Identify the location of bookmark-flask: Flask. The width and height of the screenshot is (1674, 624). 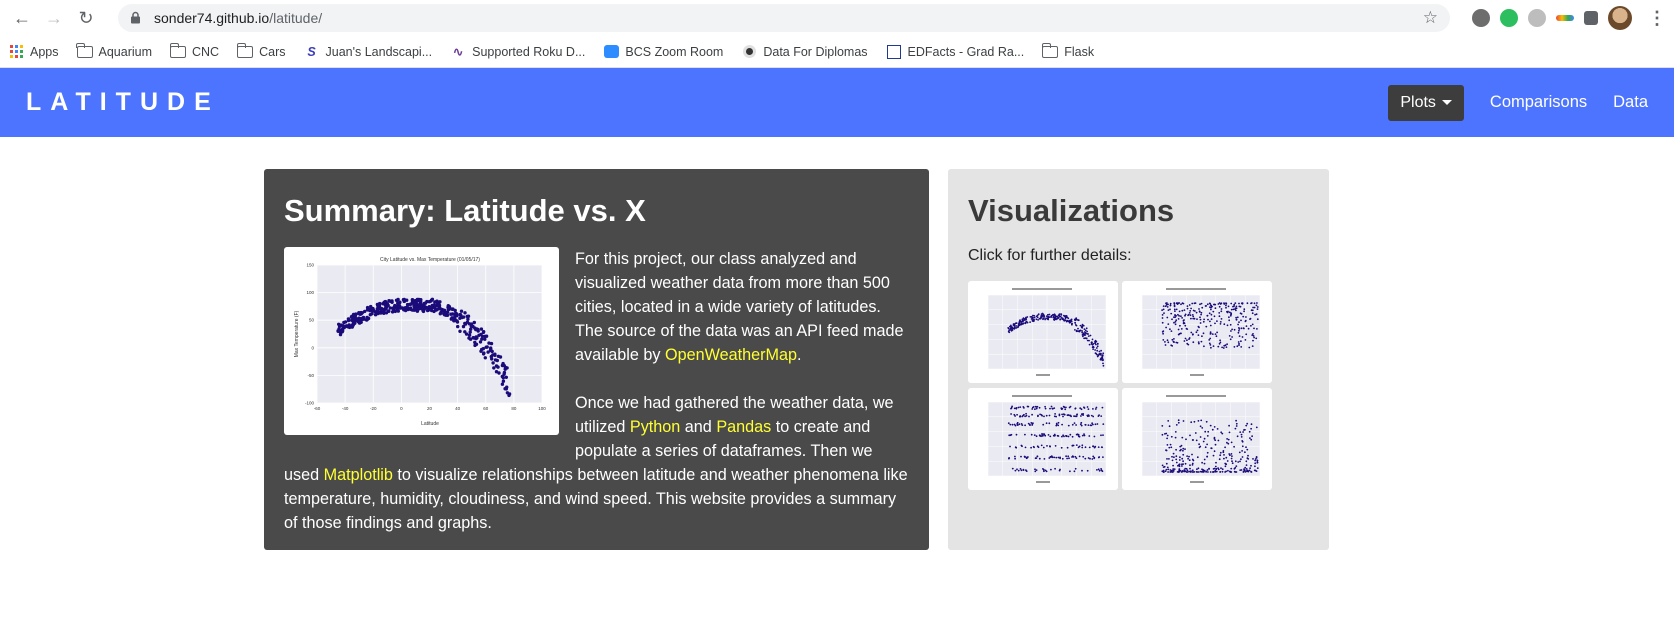
(1067, 50).